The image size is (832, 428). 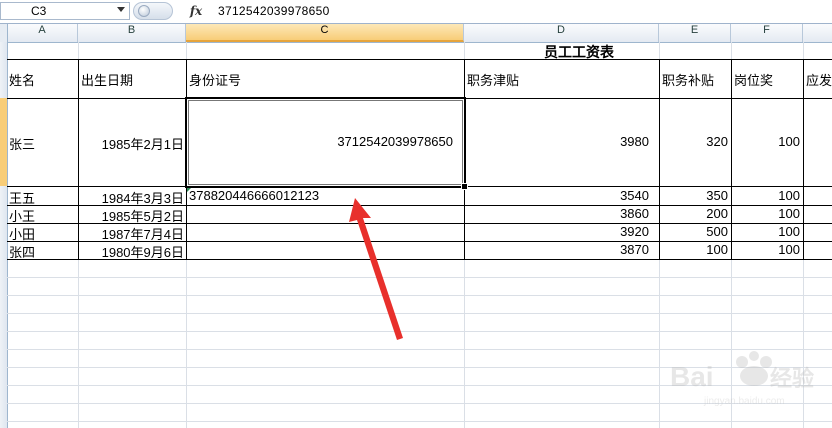 I want to click on selected-row-indicator, so click(x=3, y=142).